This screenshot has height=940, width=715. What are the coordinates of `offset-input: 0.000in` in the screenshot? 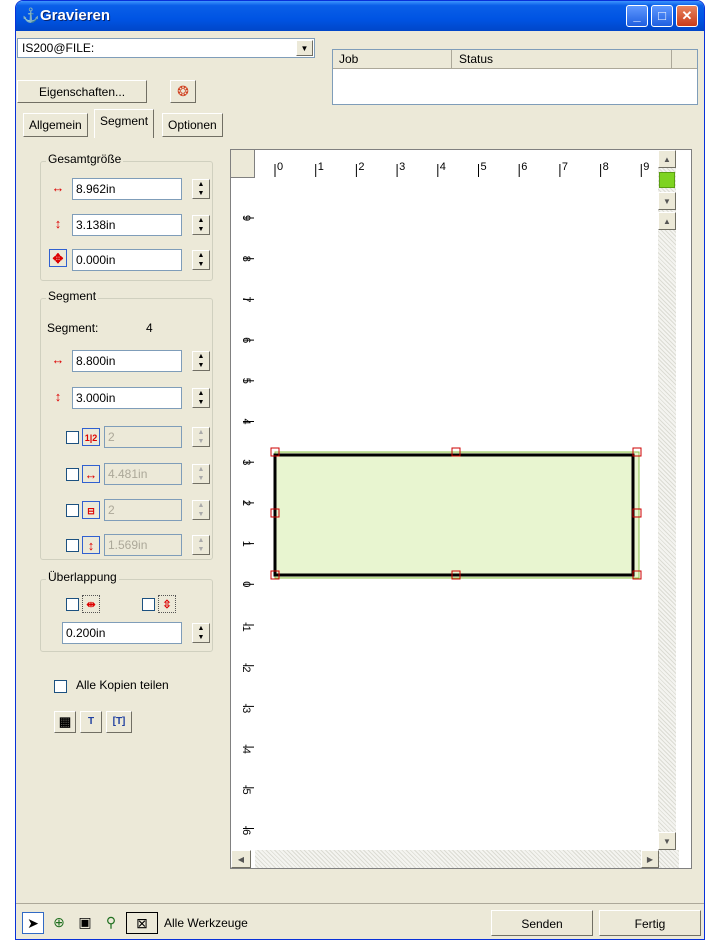 It's located at (127, 260).